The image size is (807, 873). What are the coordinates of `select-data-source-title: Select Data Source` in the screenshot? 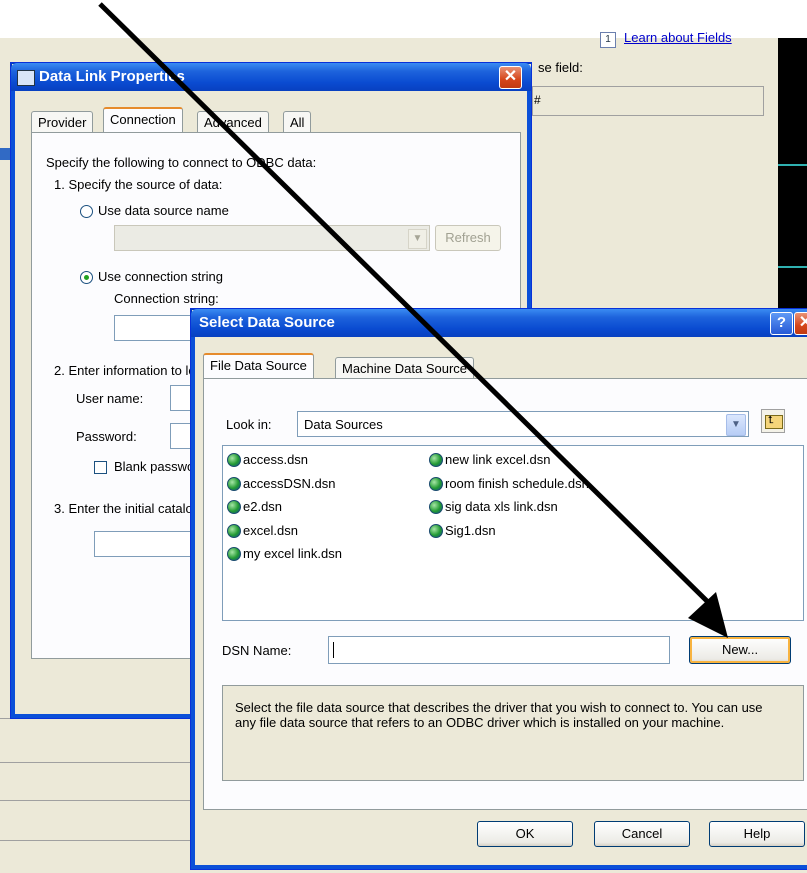 It's located at (267, 322).